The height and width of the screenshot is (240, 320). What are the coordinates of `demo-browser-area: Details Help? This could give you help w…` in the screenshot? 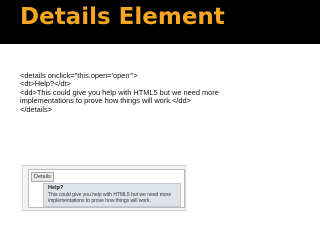 It's located at (106, 188).